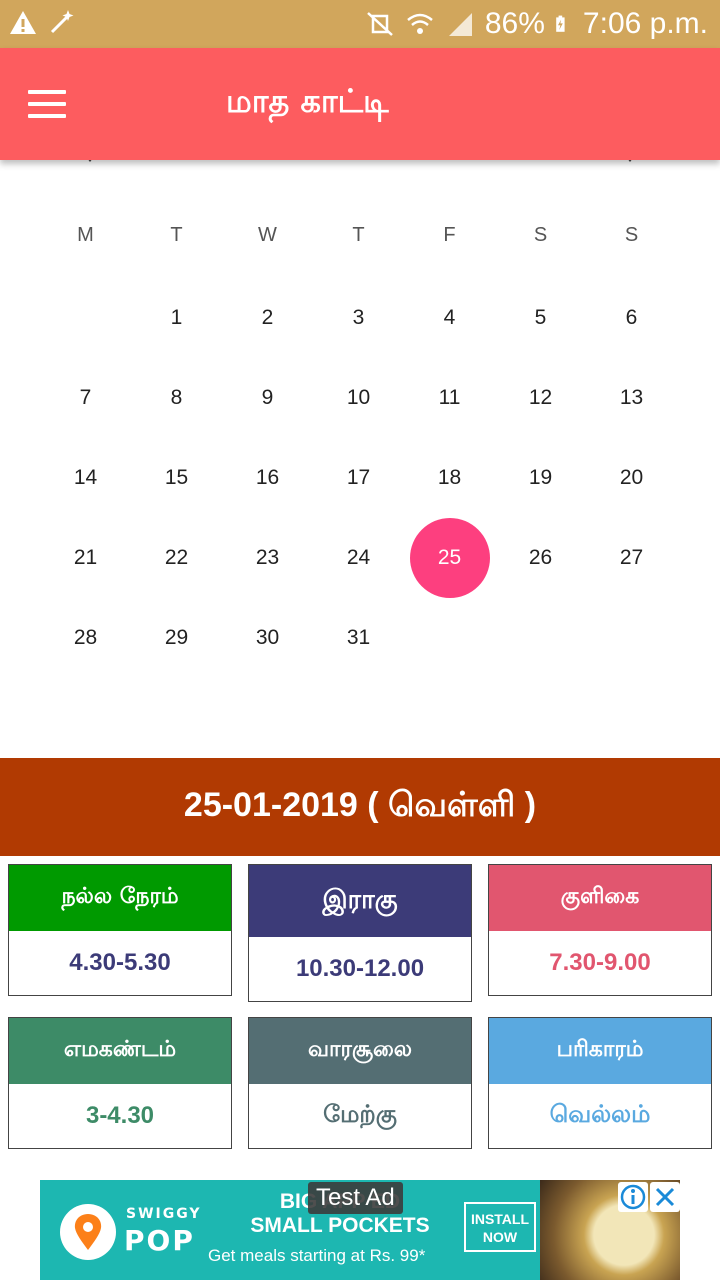  Describe the element at coordinates (449, 318) in the screenshot. I see `calendar-day: 4` at that location.